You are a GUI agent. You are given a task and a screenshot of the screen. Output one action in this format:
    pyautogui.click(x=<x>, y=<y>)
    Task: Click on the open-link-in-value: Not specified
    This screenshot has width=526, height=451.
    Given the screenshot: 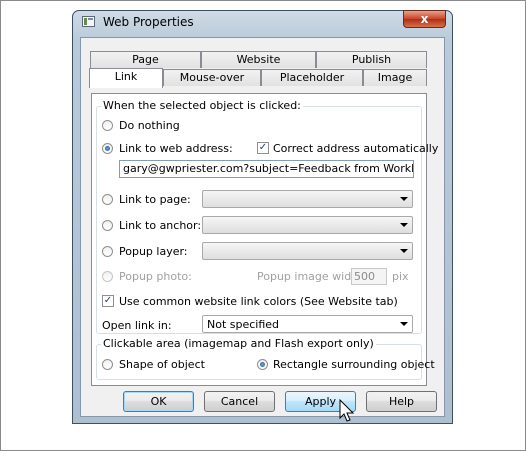 What is the action you would take?
    pyautogui.click(x=243, y=324)
    